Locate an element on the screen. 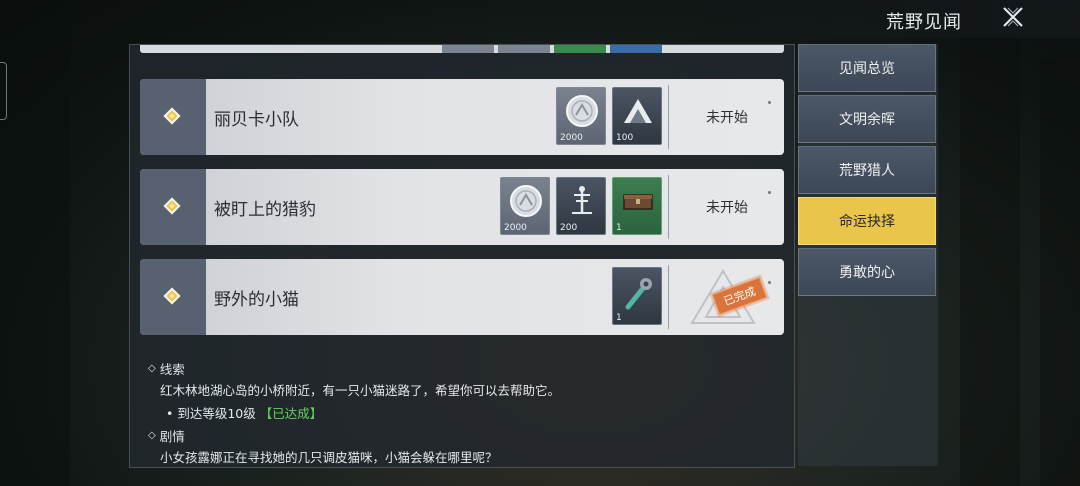 The width and height of the screenshot is (1080, 486). quest-title: 丽贝卡小队 is located at coordinates (256, 120).